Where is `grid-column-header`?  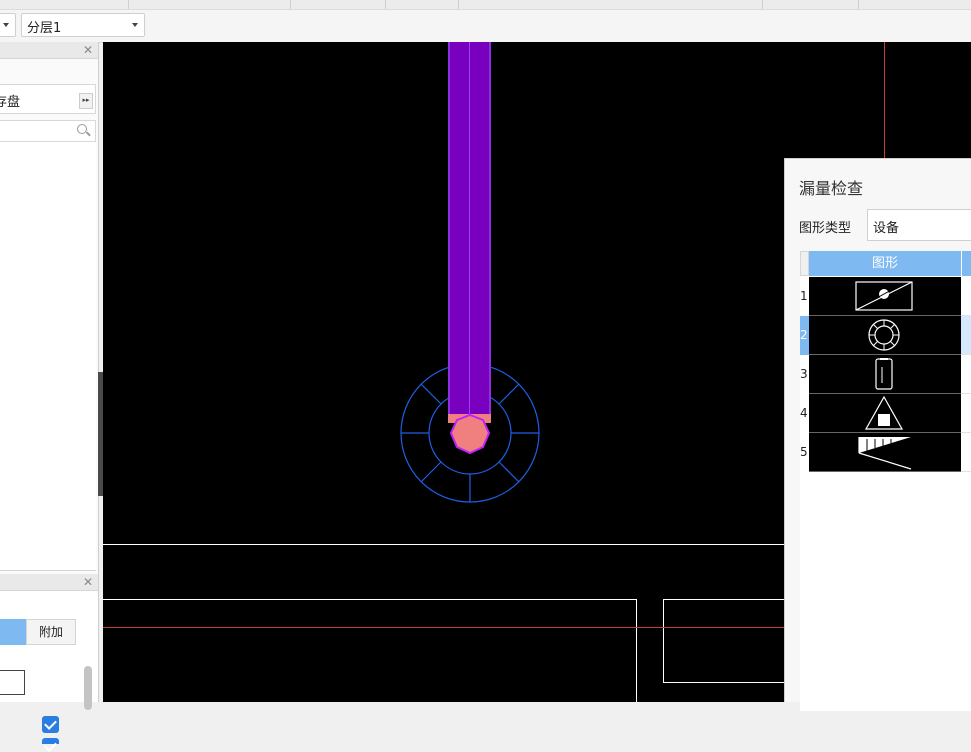
grid-column-header is located at coordinates (966, 263).